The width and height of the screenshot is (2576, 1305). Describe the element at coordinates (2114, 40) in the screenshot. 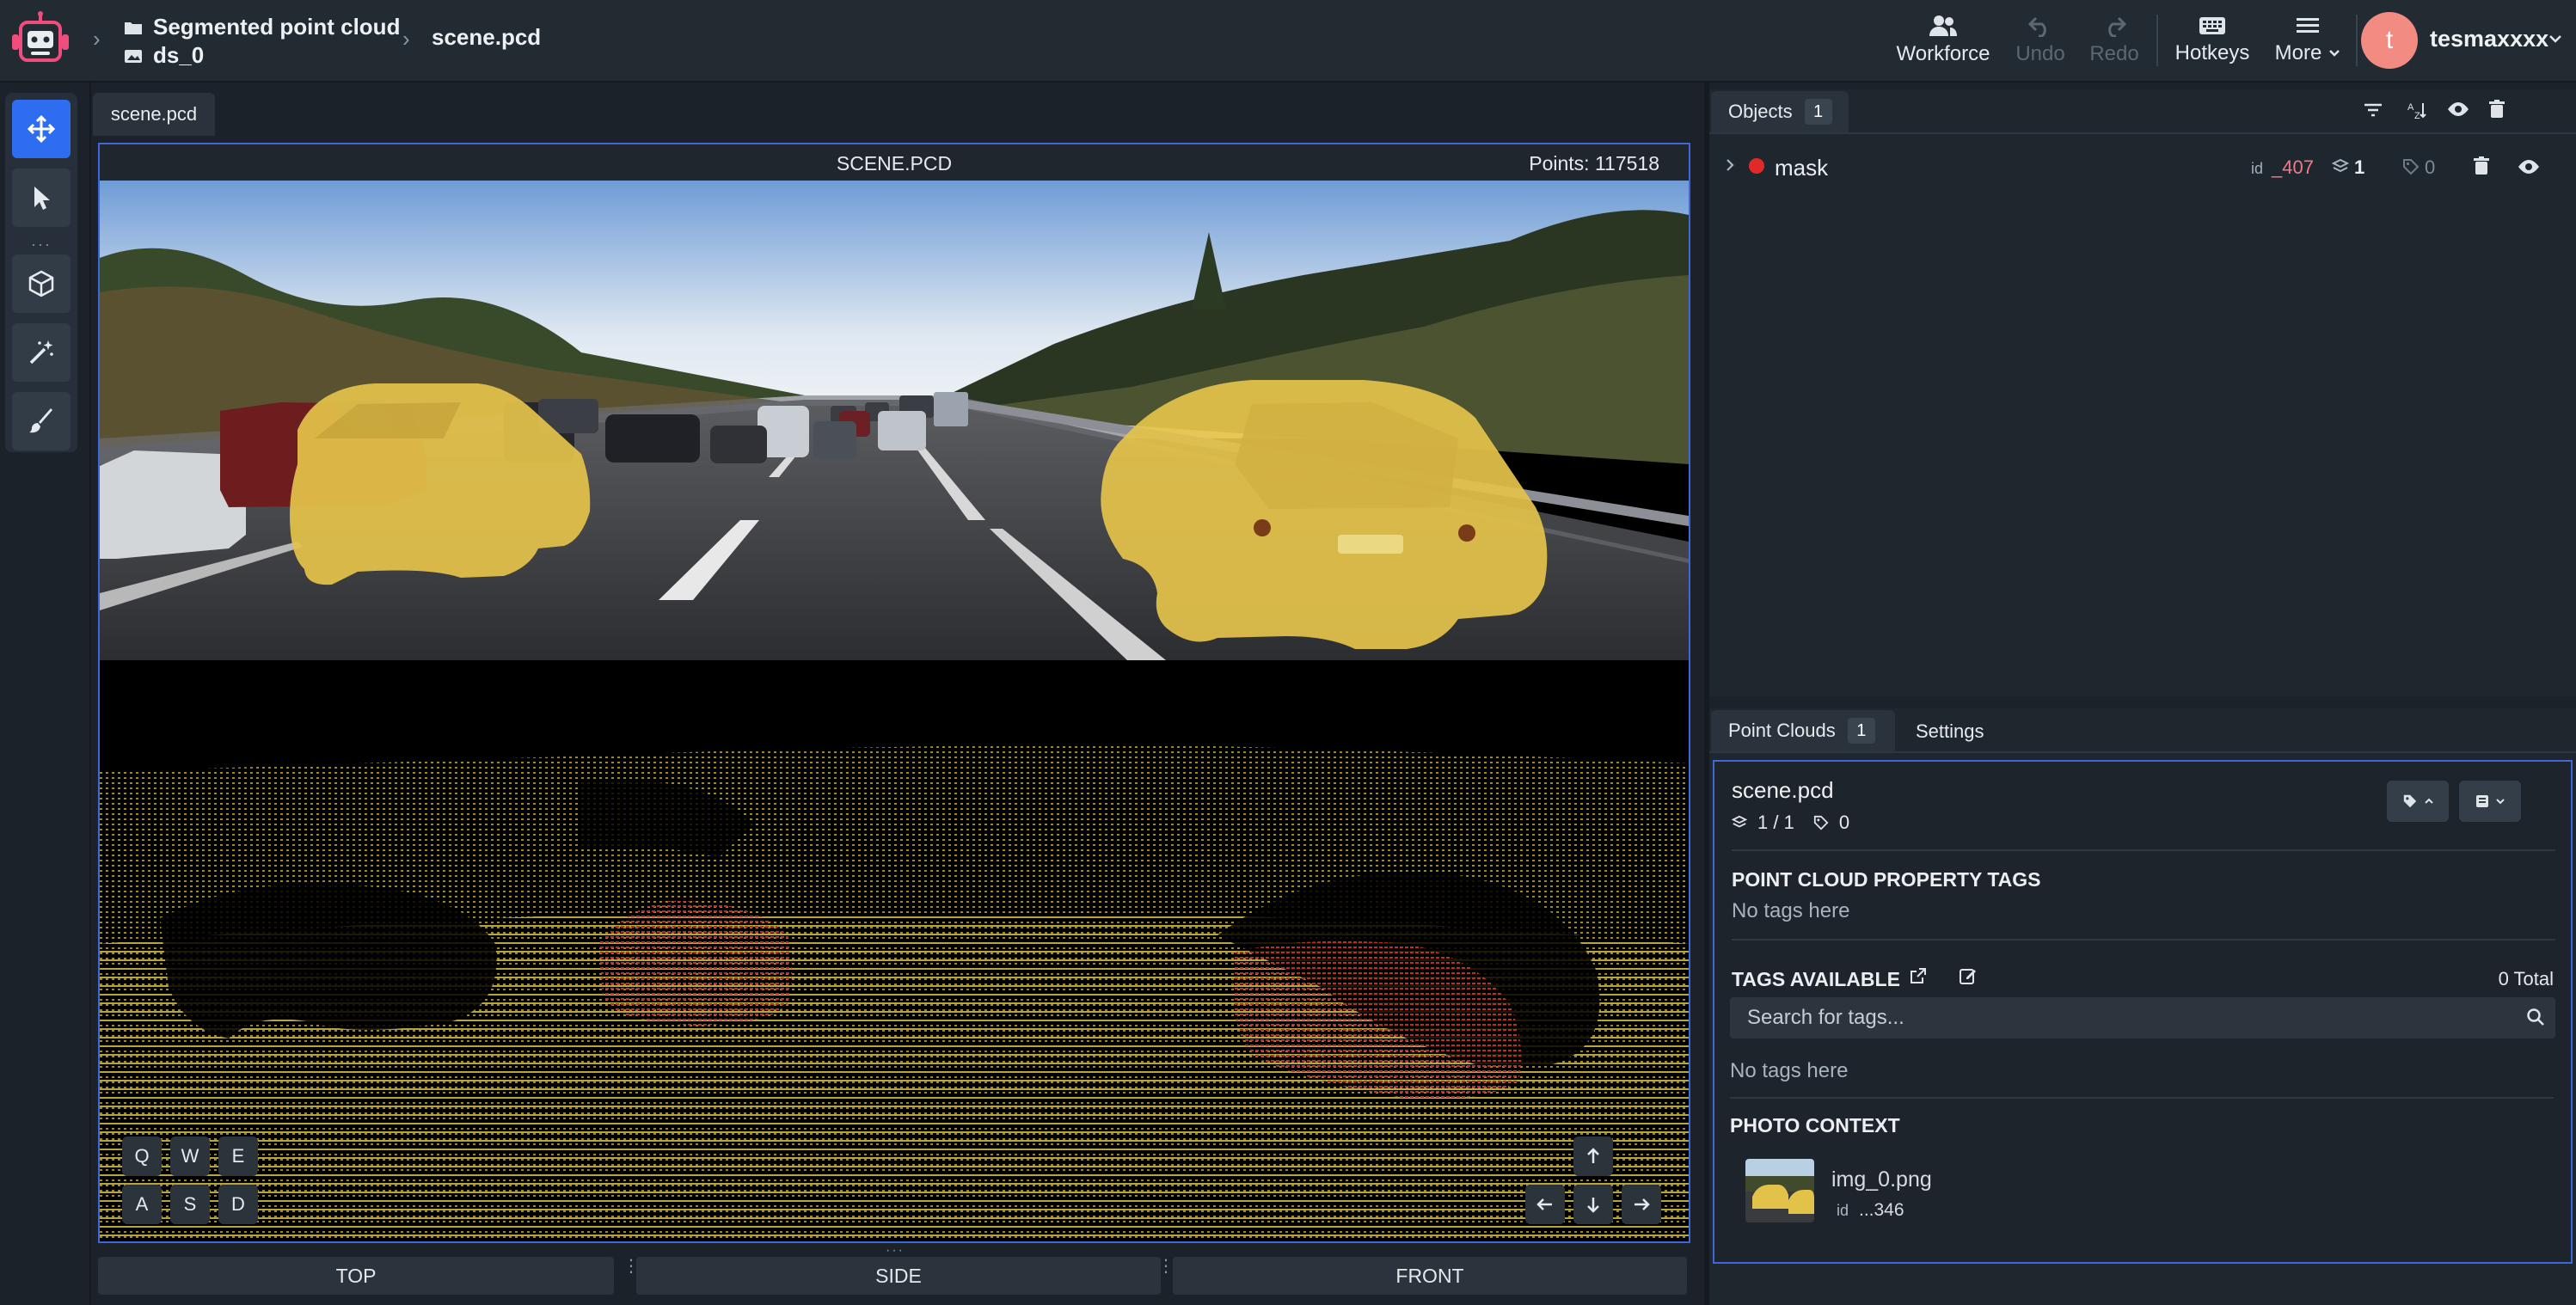

I see `redo-button: Redo` at that location.